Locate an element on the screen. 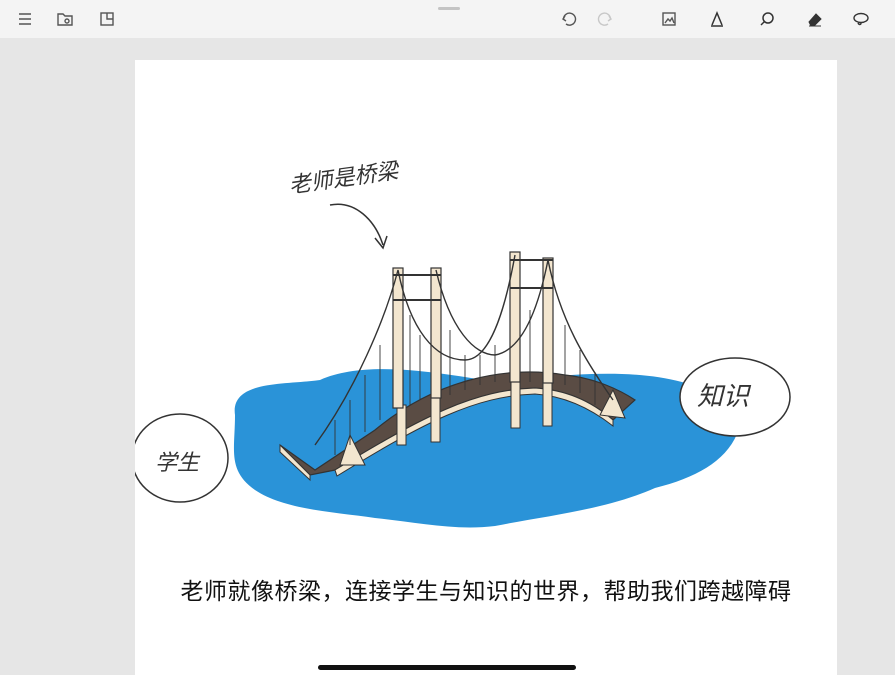 This screenshot has height=675, width=895. lasso-icon is located at coordinates (861, 19).